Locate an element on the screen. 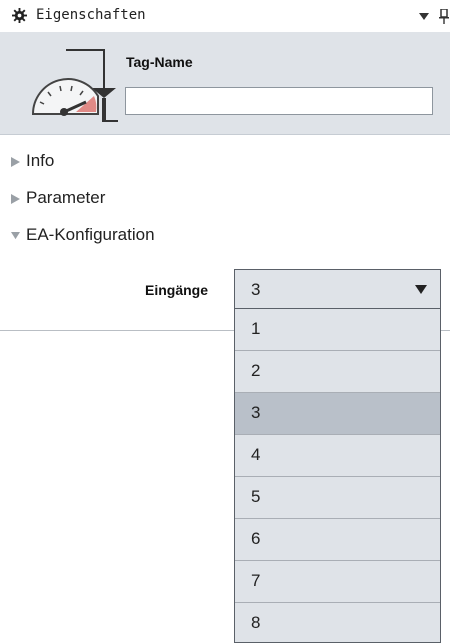 The image size is (450, 643). dropdown-option: 7 is located at coordinates (337, 582).